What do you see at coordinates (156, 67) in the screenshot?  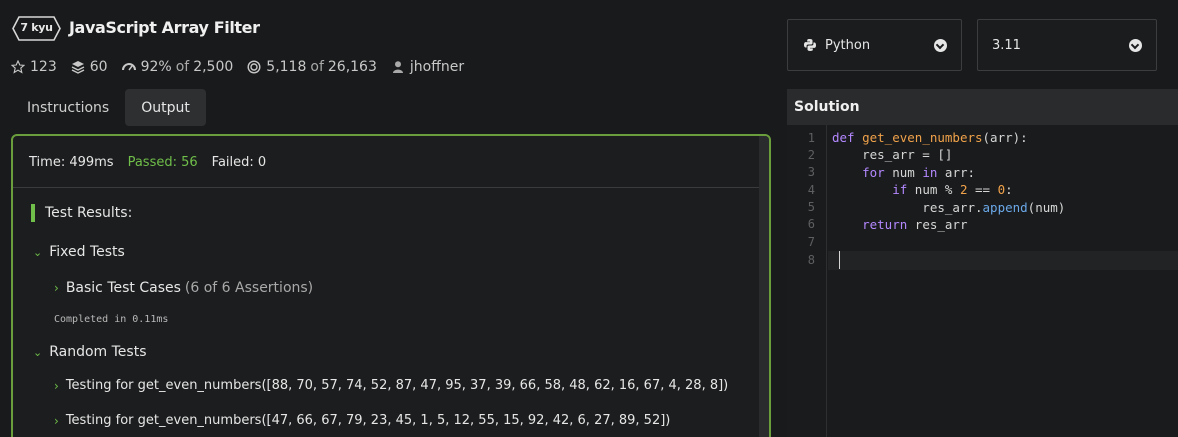 I see `satisfaction-percent: 92%` at bounding box center [156, 67].